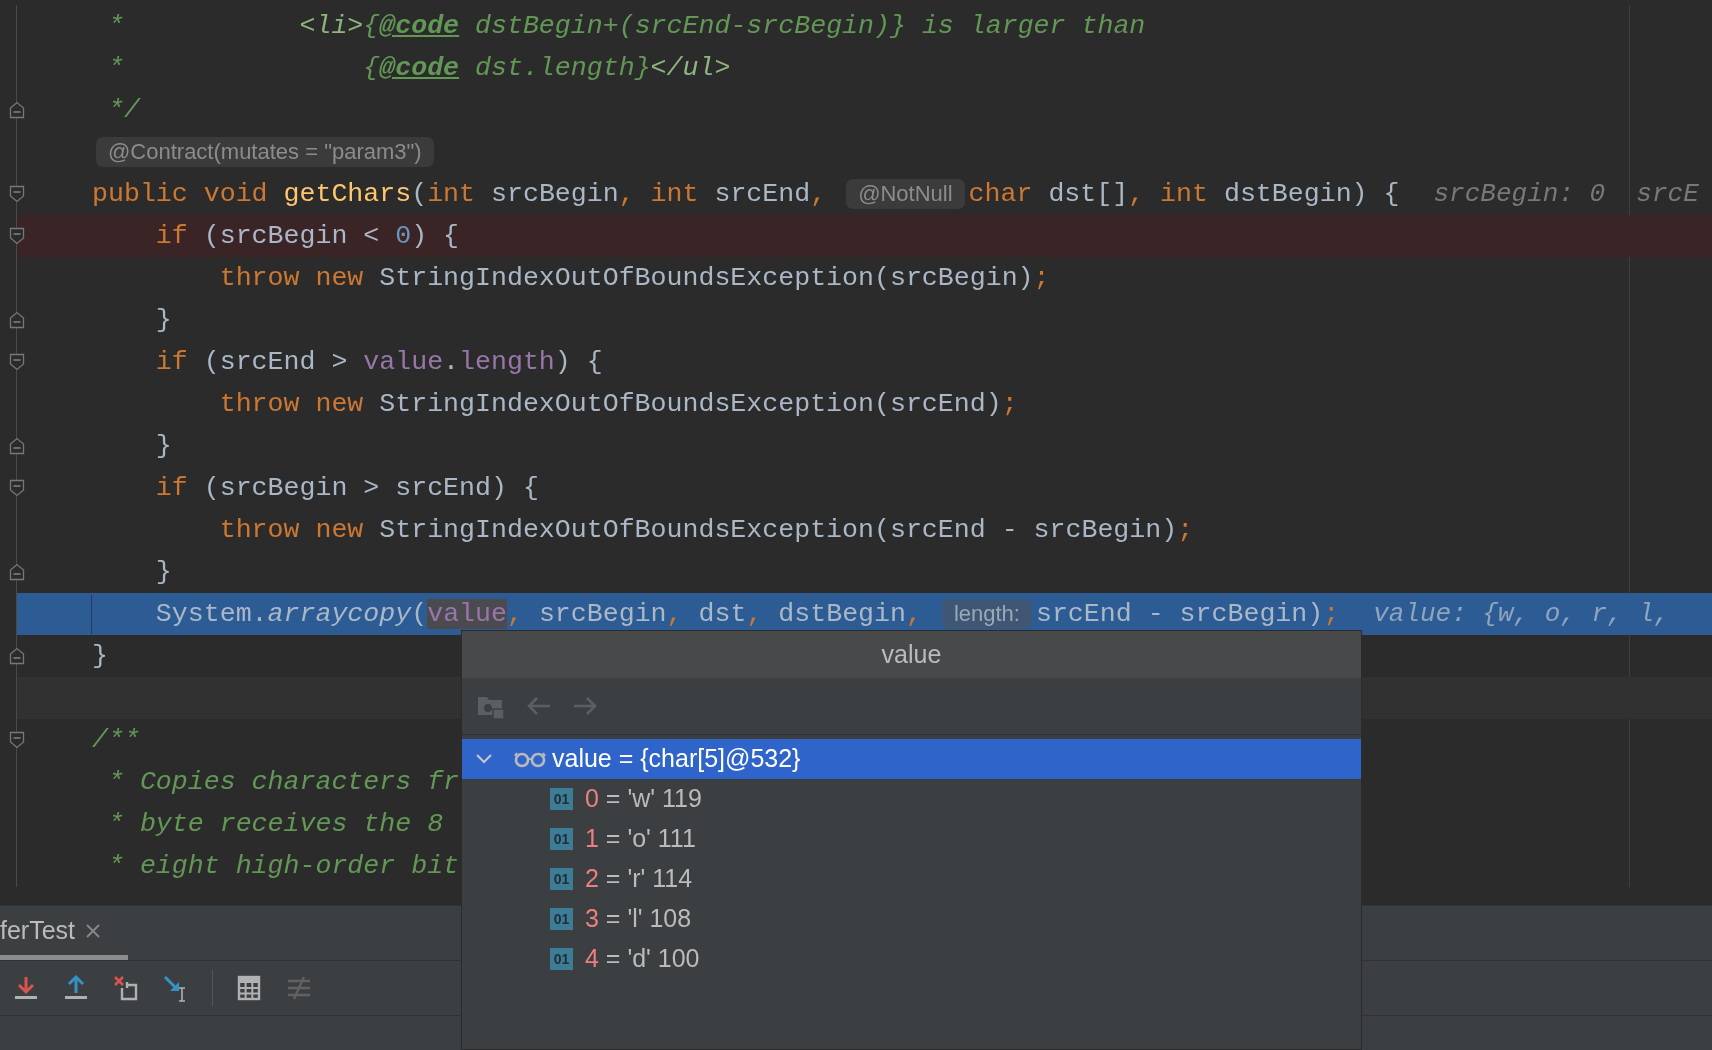 This screenshot has height=1050, width=1712. What do you see at coordinates (249, 988) in the screenshot?
I see `calculator-icon` at bounding box center [249, 988].